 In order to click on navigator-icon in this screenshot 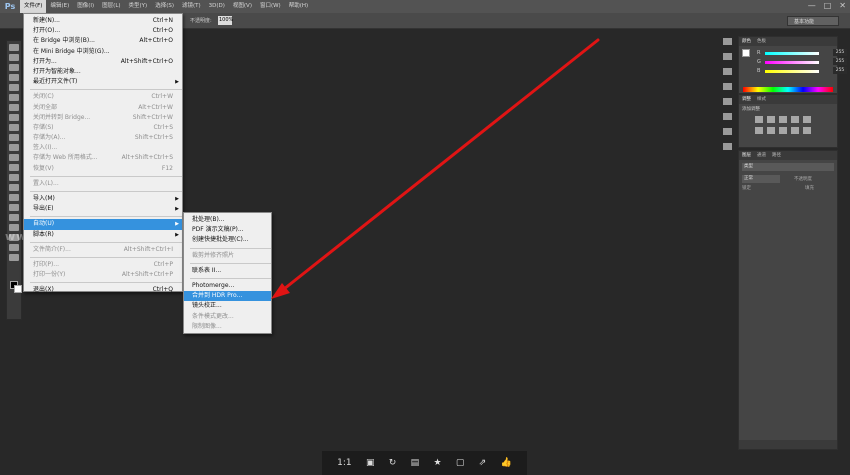, I will do `click(727, 131)`.